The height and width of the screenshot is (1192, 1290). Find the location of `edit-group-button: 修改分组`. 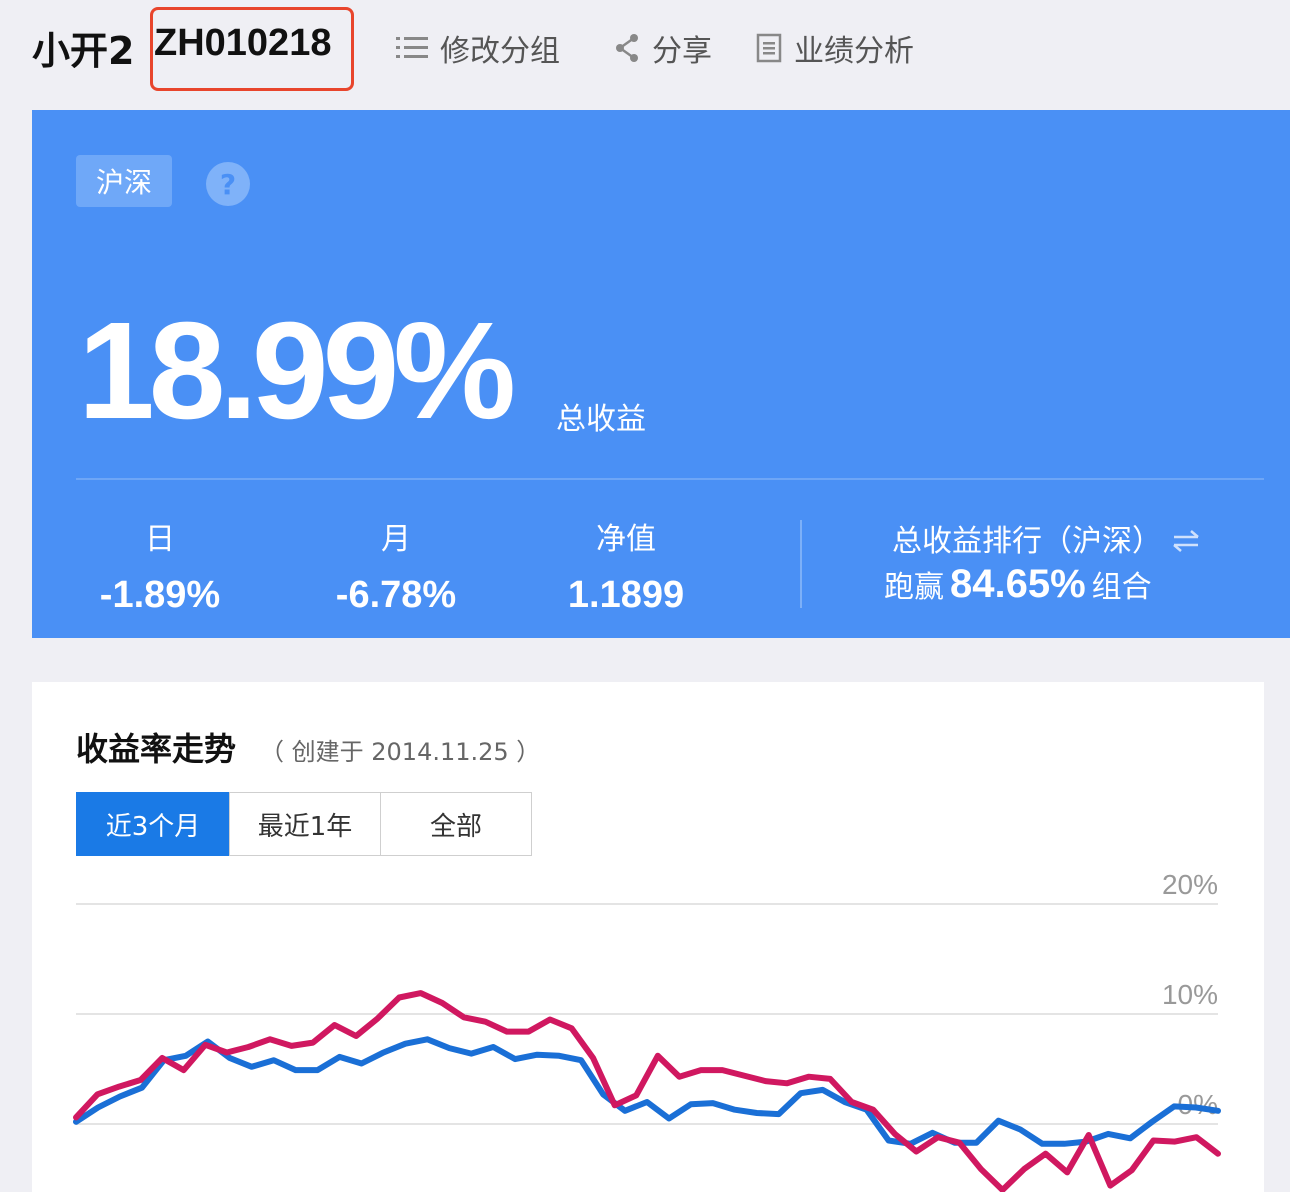

edit-group-button: 修改分组 is located at coordinates (478, 48).